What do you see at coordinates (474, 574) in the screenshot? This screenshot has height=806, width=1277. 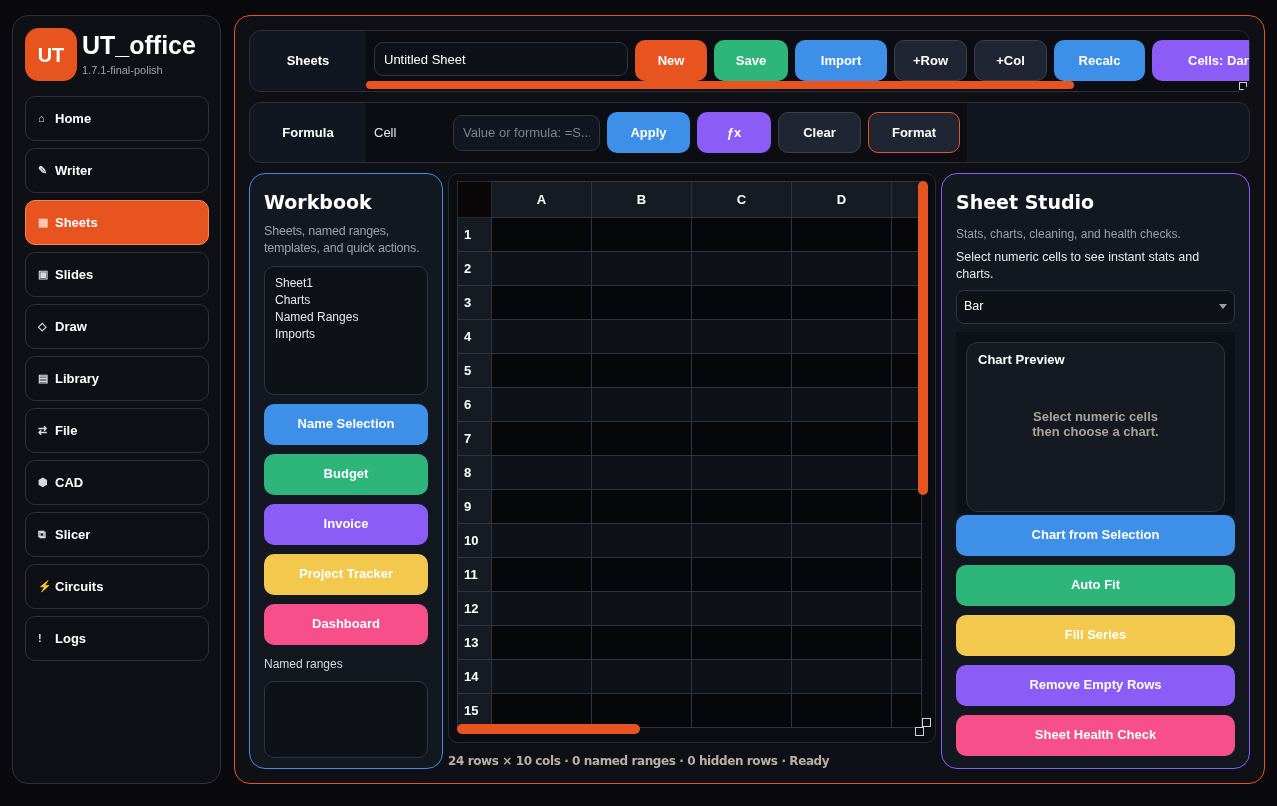 I see `row-header: 11` at bounding box center [474, 574].